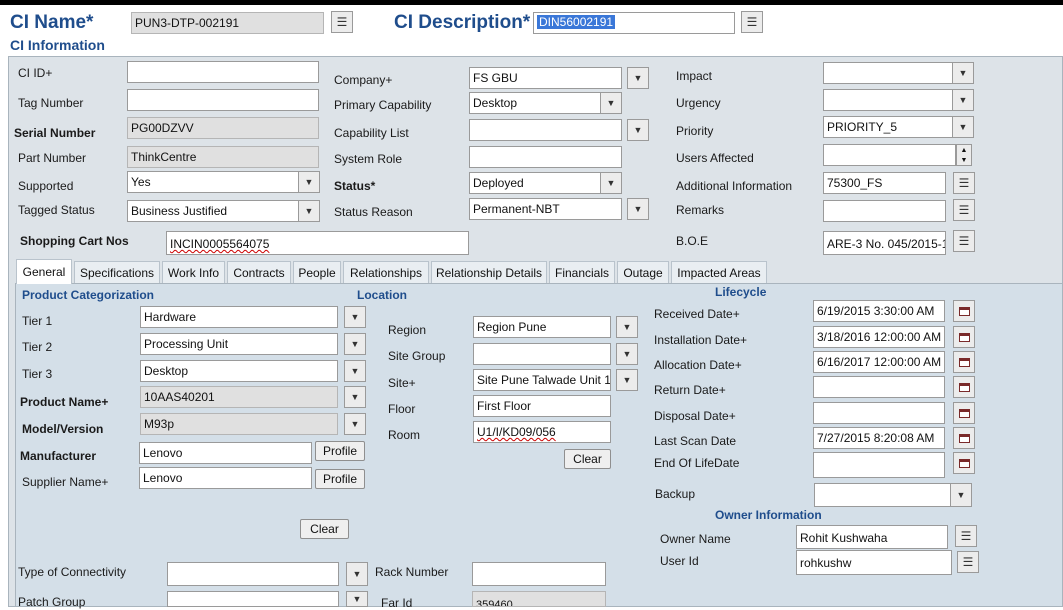  Describe the element at coordinates (535, 183) in the screenshot. I see `status-select: Deployed` at that location.